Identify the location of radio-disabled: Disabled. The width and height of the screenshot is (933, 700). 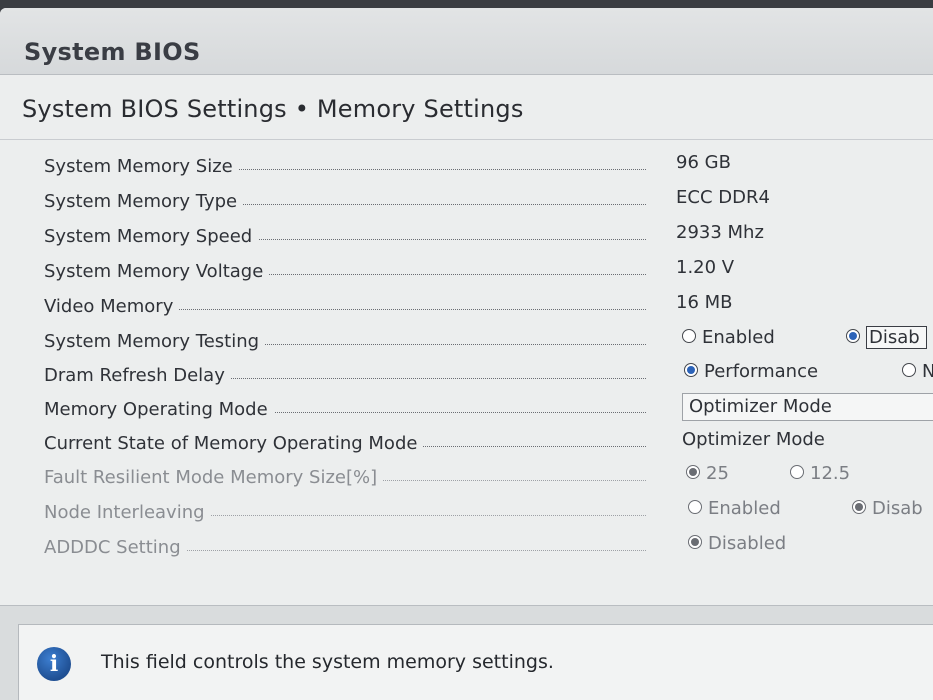
(737, 543).